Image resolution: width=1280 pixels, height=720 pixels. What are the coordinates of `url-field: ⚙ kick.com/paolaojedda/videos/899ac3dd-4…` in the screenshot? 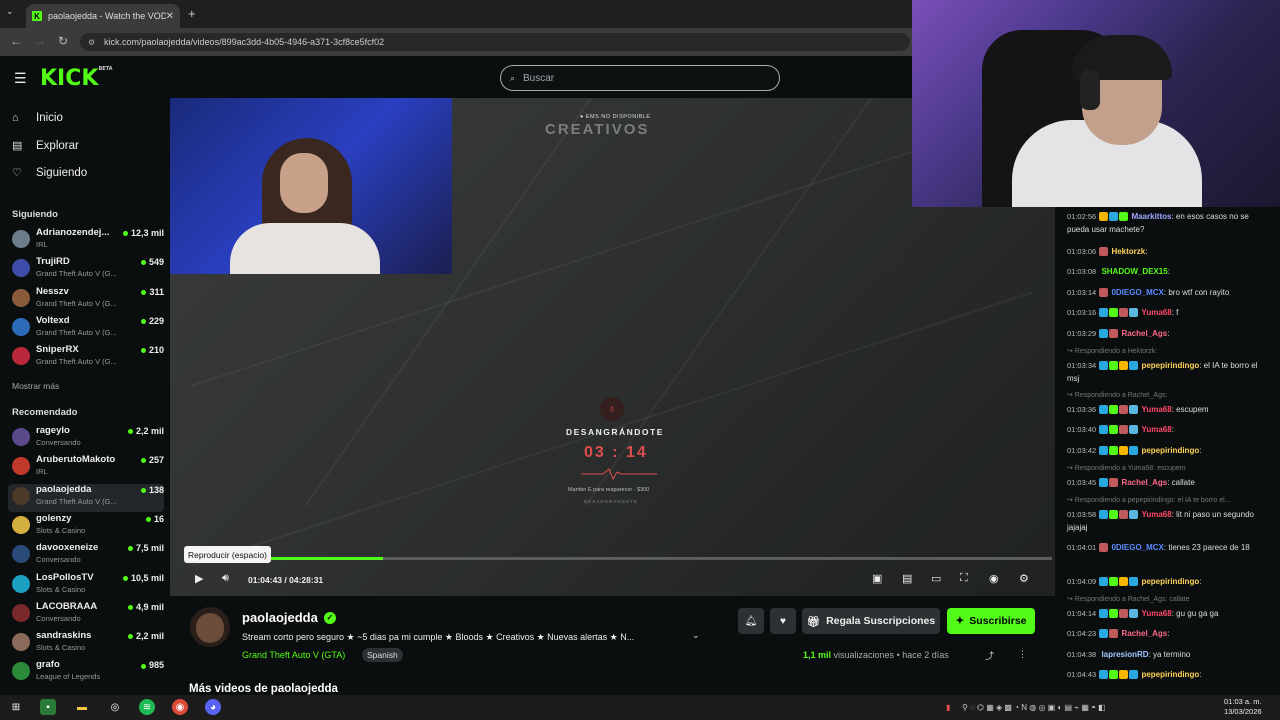 It's located at (495, 42).